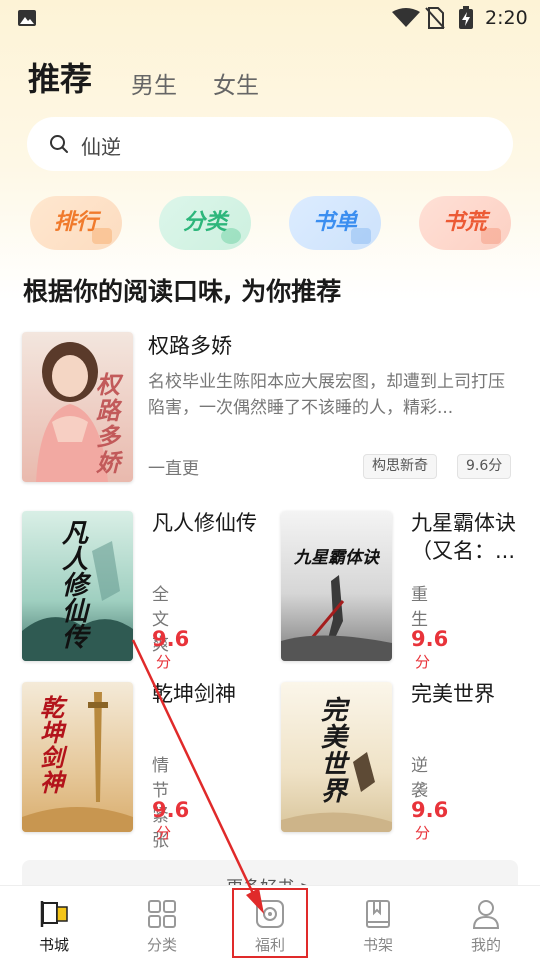 Image resolution: width=540 pixels, height=960 pixels. Describe the element at coordinates (108, 424) in the screenshot. I see `featured-cover-text: 权路多娇` at that location.